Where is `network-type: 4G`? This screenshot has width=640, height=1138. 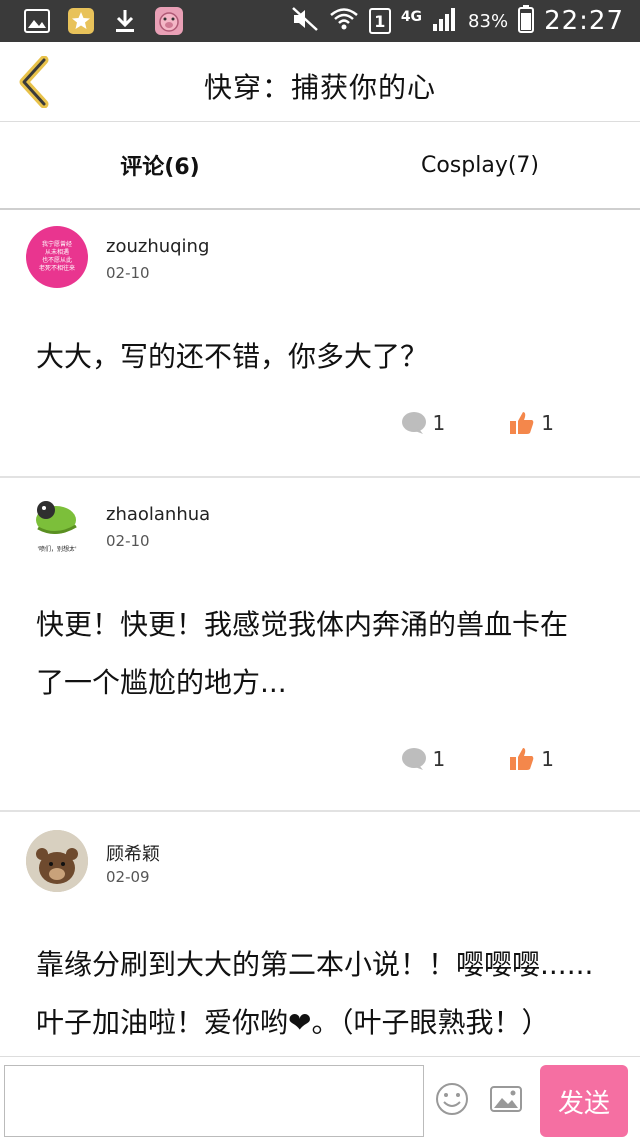 network-type: 4G is located at coordinates (411, 17).